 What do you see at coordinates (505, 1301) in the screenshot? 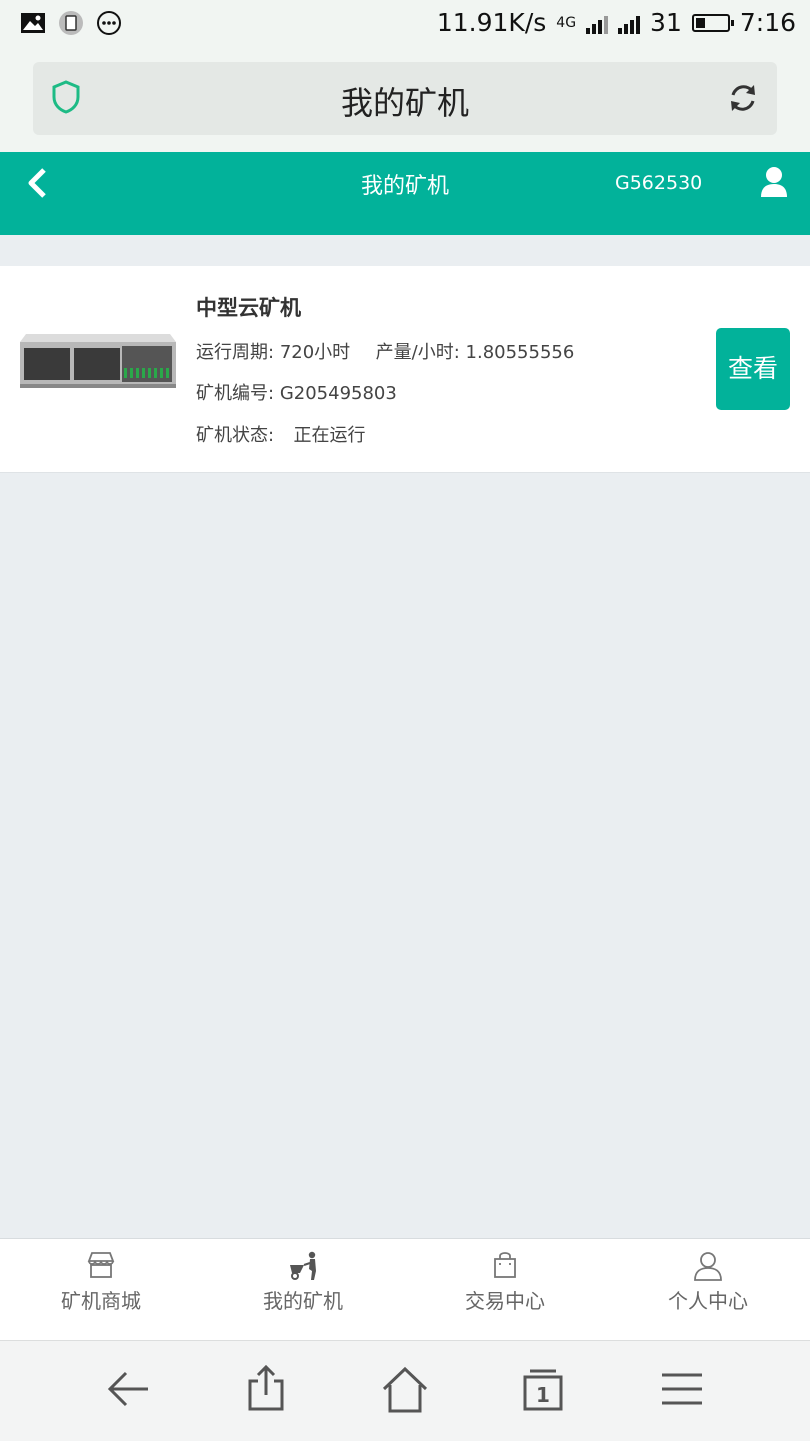
I see `tab-label-trade: 交易中心` at bounding box center [505, 1301].